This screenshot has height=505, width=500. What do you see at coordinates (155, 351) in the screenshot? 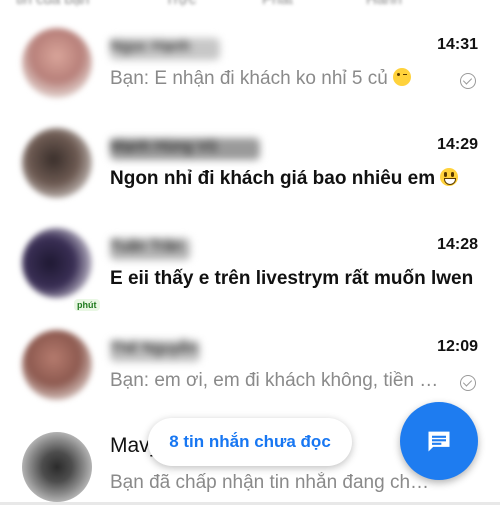
I see `contact-name-blurred: Thế Nguyễn` at bounding box center [155, 351].